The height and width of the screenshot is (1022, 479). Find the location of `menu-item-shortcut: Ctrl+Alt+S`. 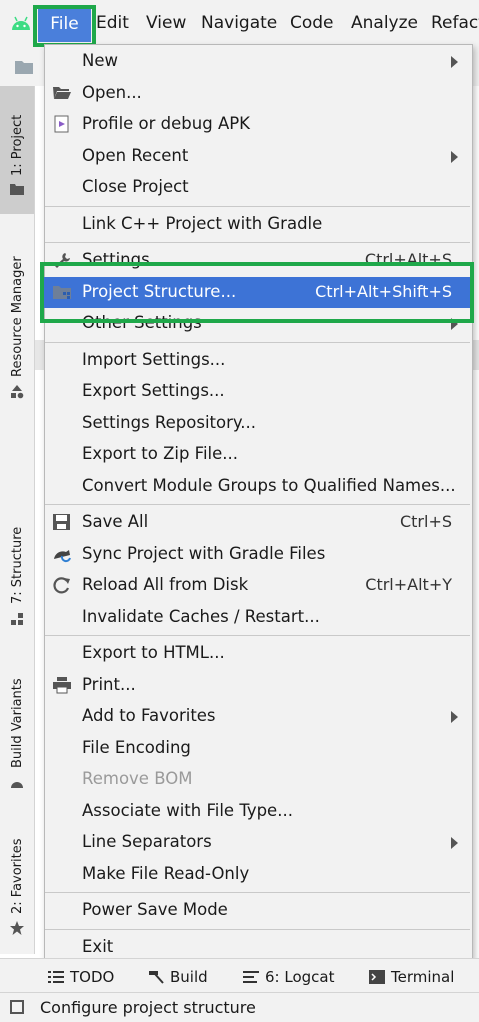

menu-item-shortcut: Ctrl+Alt+S is located at coordinates (408, 259).